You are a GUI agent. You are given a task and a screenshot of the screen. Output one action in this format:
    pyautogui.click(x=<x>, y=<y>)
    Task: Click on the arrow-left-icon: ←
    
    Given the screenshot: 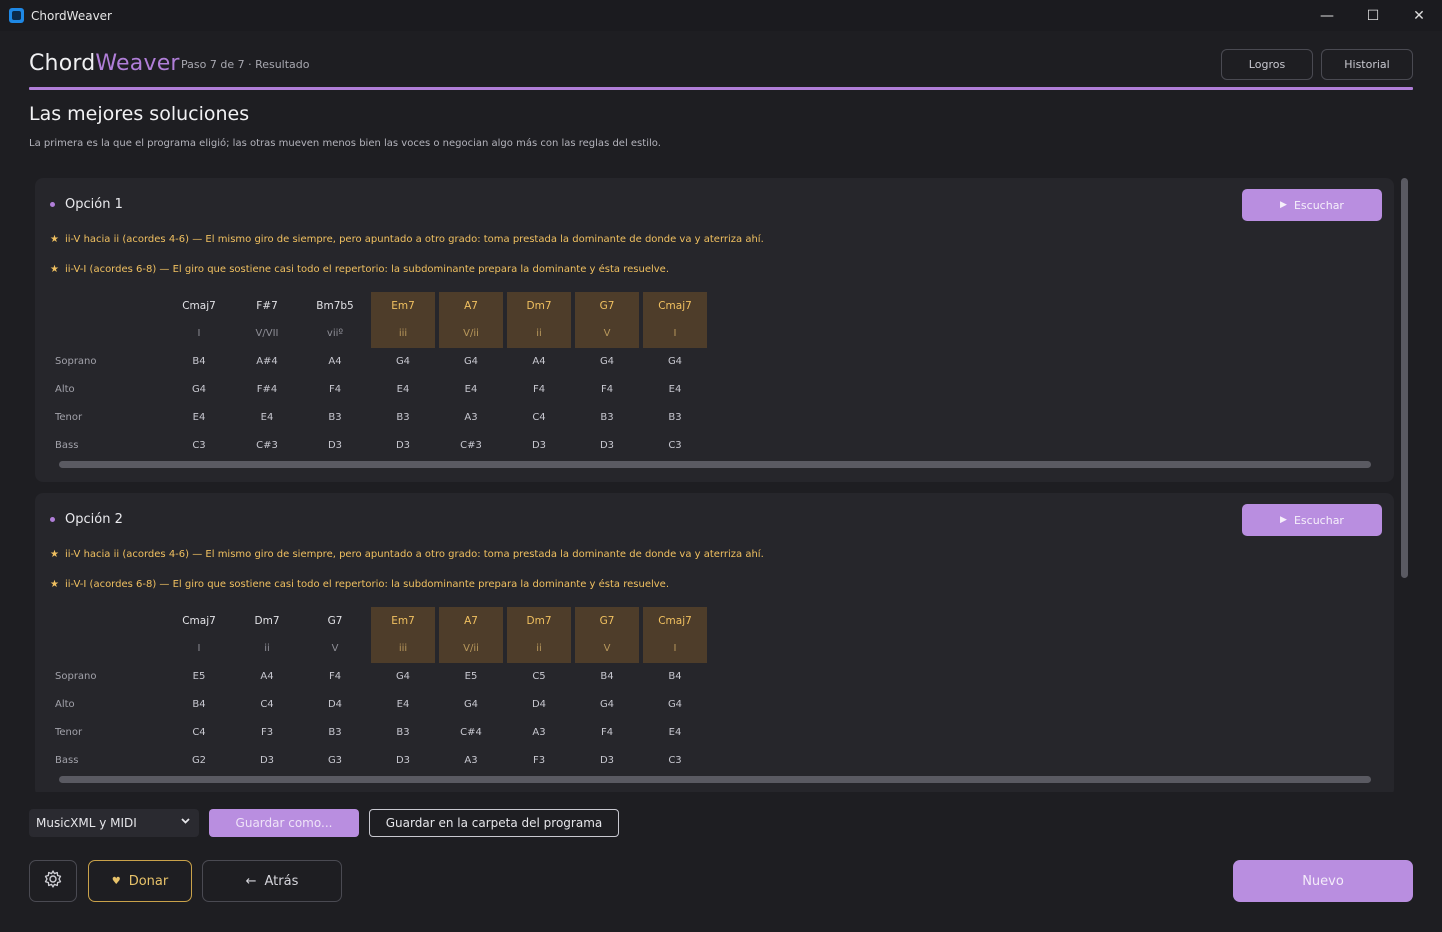 What is the action you would take?
    pyautogui.click(x=251, y=881)
    